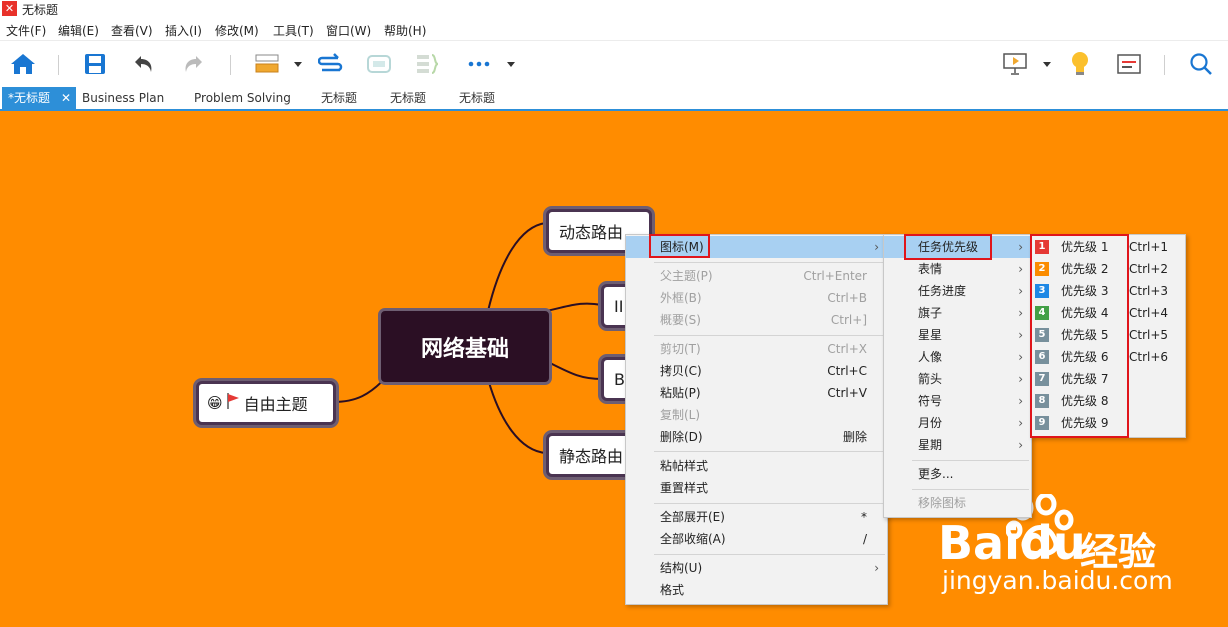 This screenshot has width=1228, height=627. I want to click on menu-item-label: 重置样式, so click(684, 488).